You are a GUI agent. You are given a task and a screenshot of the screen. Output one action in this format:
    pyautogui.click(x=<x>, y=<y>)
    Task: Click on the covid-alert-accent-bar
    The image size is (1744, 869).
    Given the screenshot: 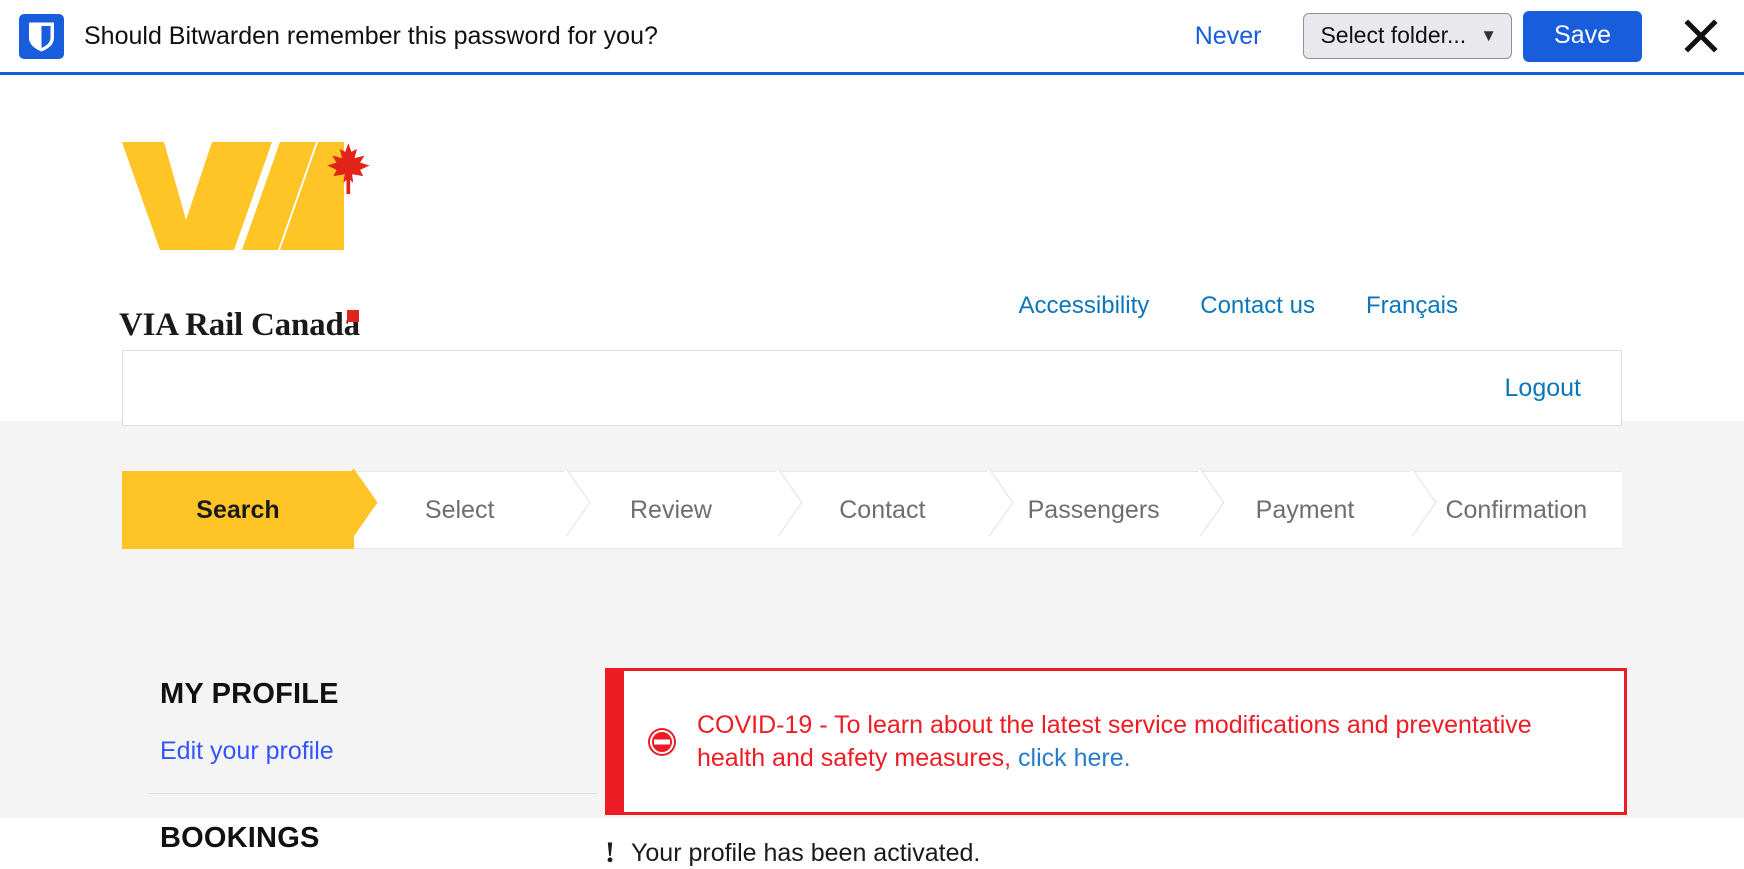 What is the action you would take?
    pyautogui.click(x=616, y=741)
    